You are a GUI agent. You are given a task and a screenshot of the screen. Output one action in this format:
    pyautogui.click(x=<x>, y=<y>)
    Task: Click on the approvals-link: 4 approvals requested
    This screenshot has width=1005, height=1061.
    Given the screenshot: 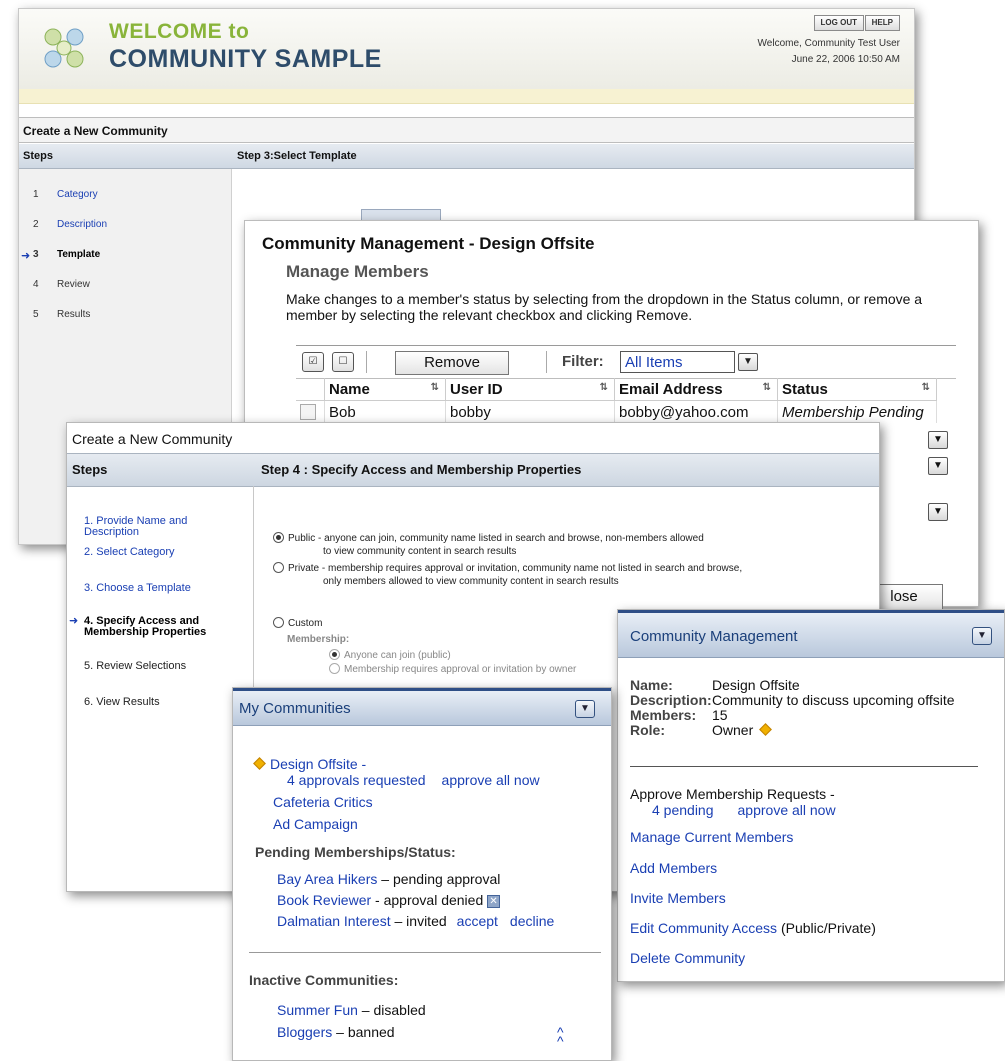 What is the action you would take?
    pyautogui.click(x=356, y=780)
    